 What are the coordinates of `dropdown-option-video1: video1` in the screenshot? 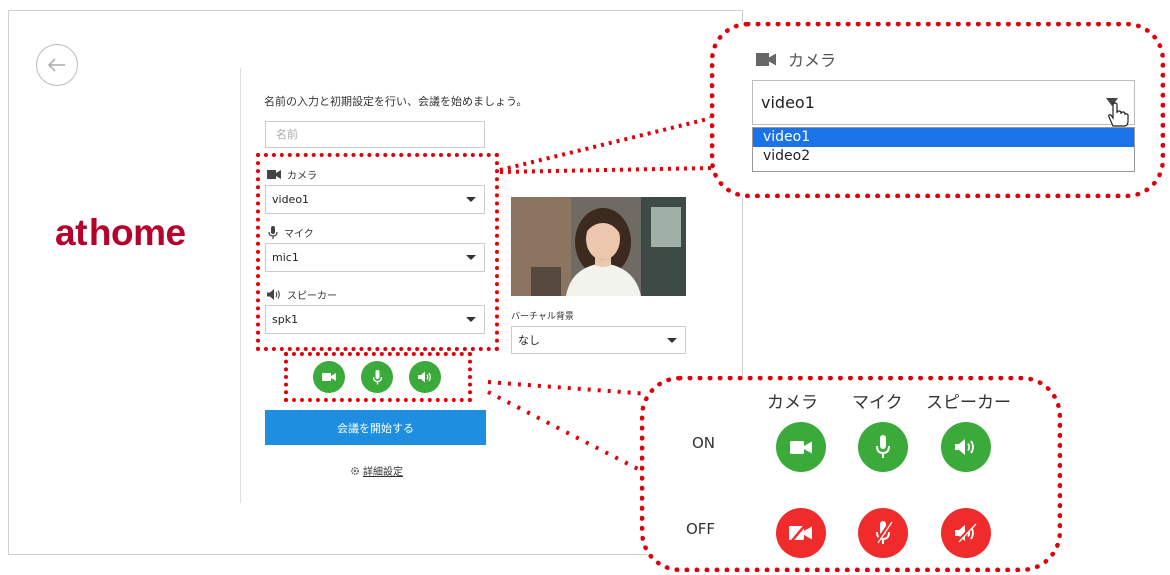 It's located at (943, 137).